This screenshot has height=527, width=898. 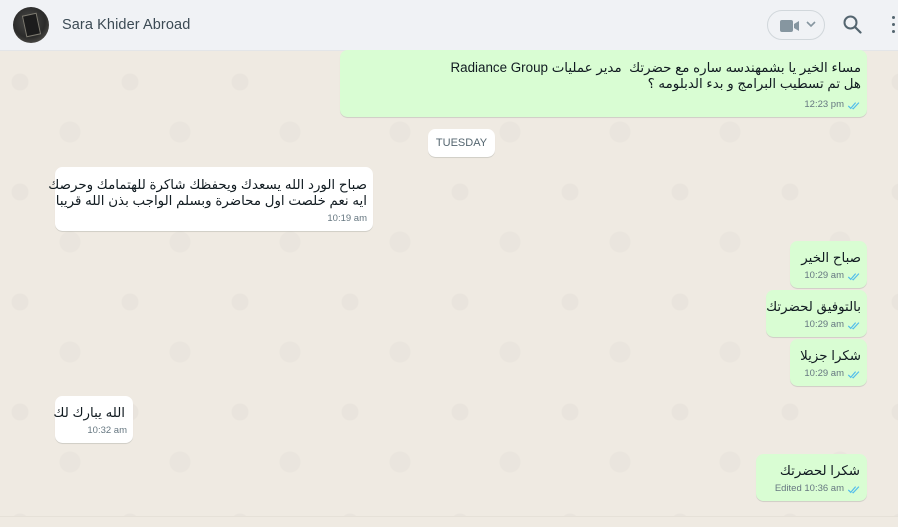 What do you see at coordinates (894, 25) in the screenshot?
I see `kebab-menu-icon` at bounding box center [894, 25].